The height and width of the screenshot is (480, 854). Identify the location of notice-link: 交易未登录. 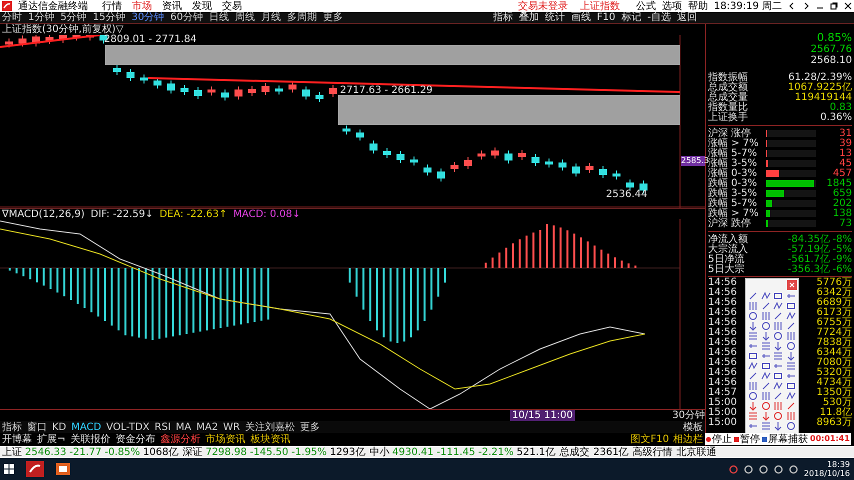
(543, 6).